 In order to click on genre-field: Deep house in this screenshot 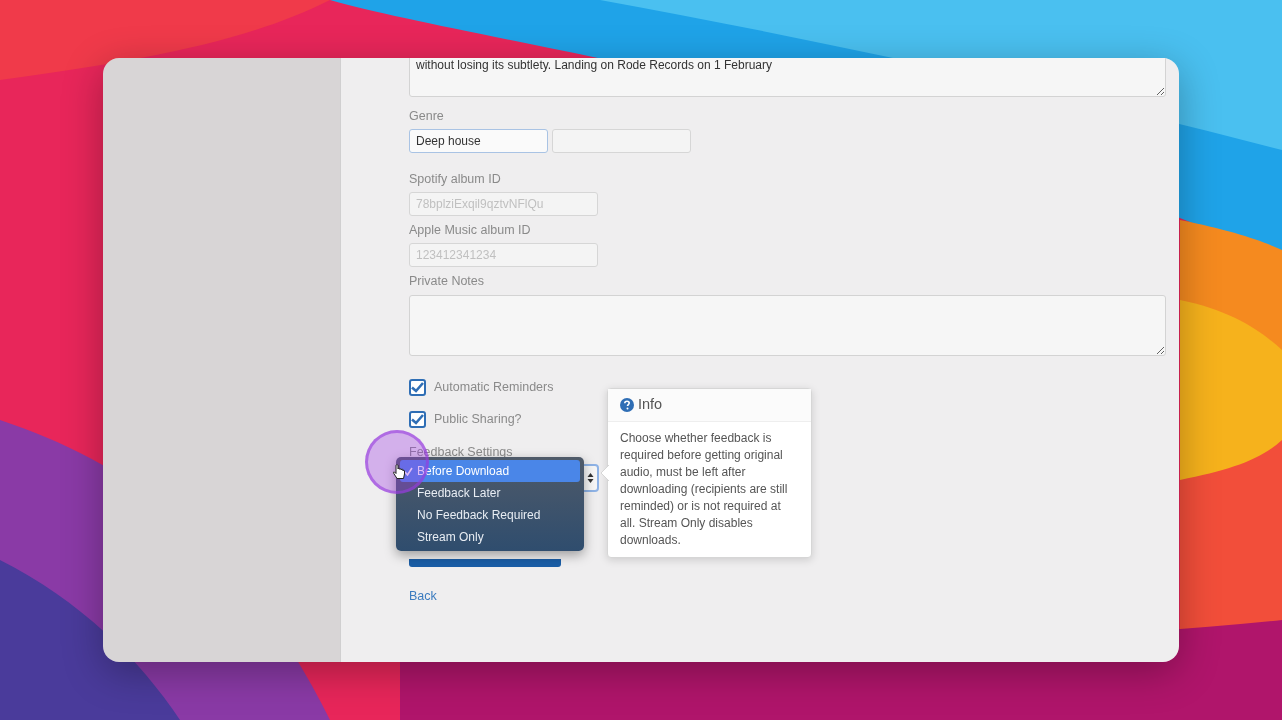, I will do `click(478, 141)`.